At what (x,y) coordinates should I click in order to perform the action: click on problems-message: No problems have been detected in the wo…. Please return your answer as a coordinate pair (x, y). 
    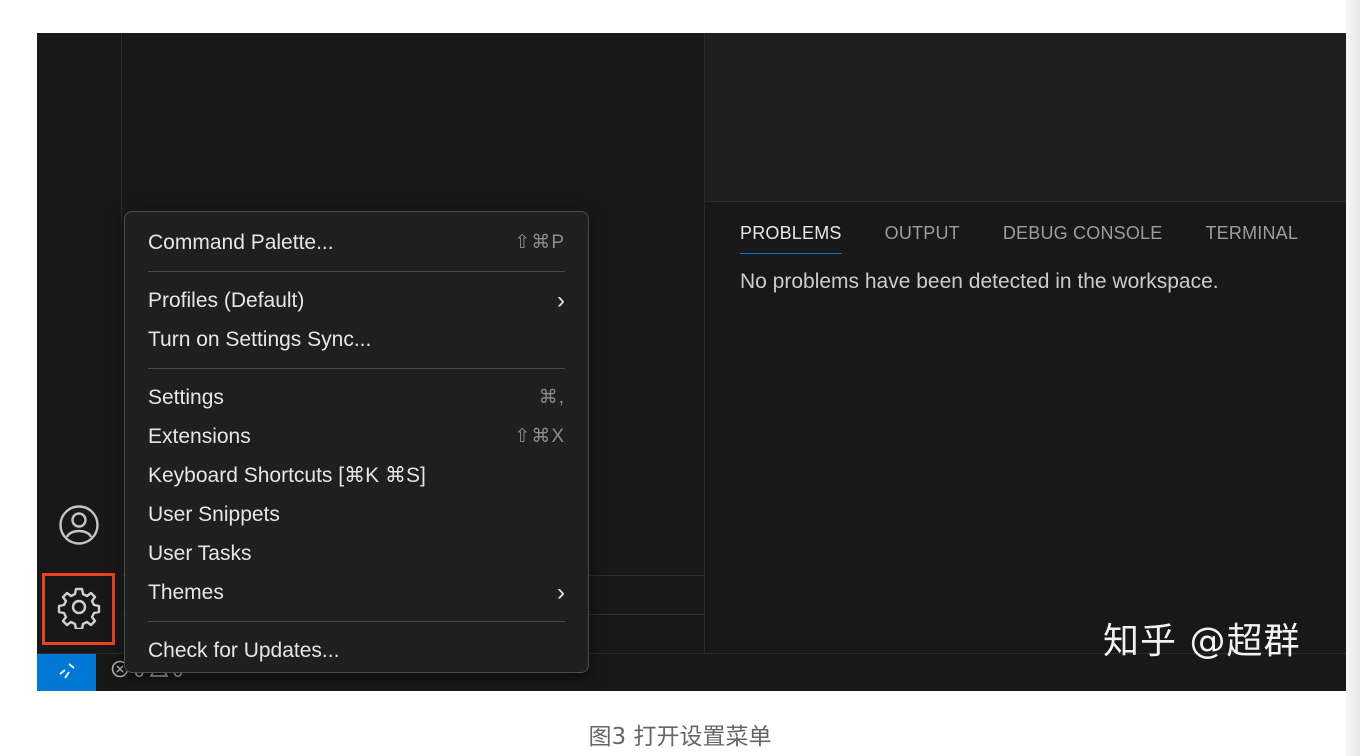
    Looking at the image, I should click on (979, 281).